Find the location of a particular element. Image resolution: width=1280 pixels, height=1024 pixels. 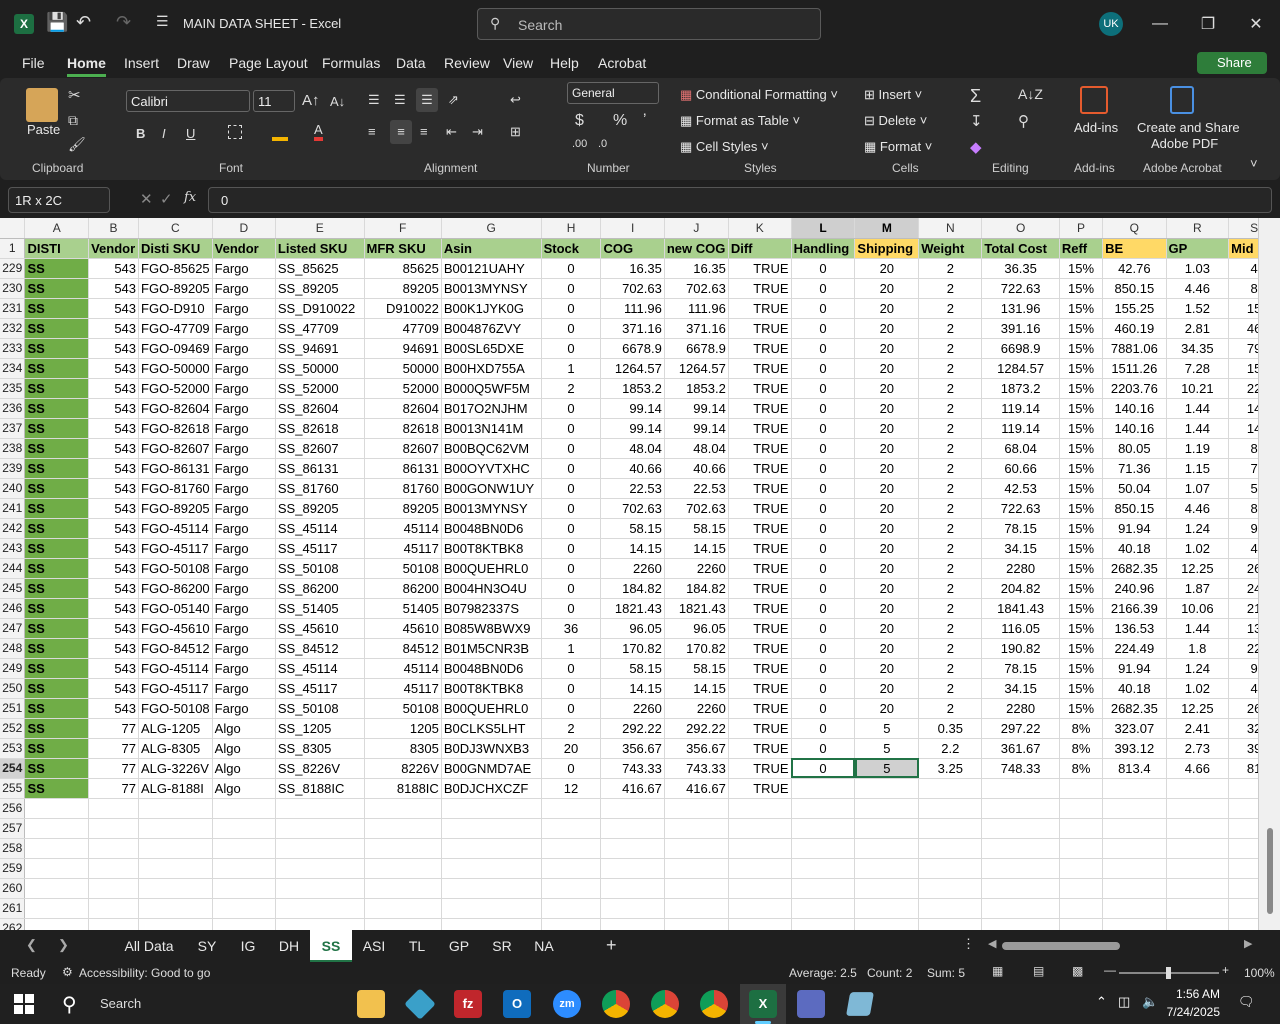

scroll-left-icon: ◀ is located at coordinates (992, 943).